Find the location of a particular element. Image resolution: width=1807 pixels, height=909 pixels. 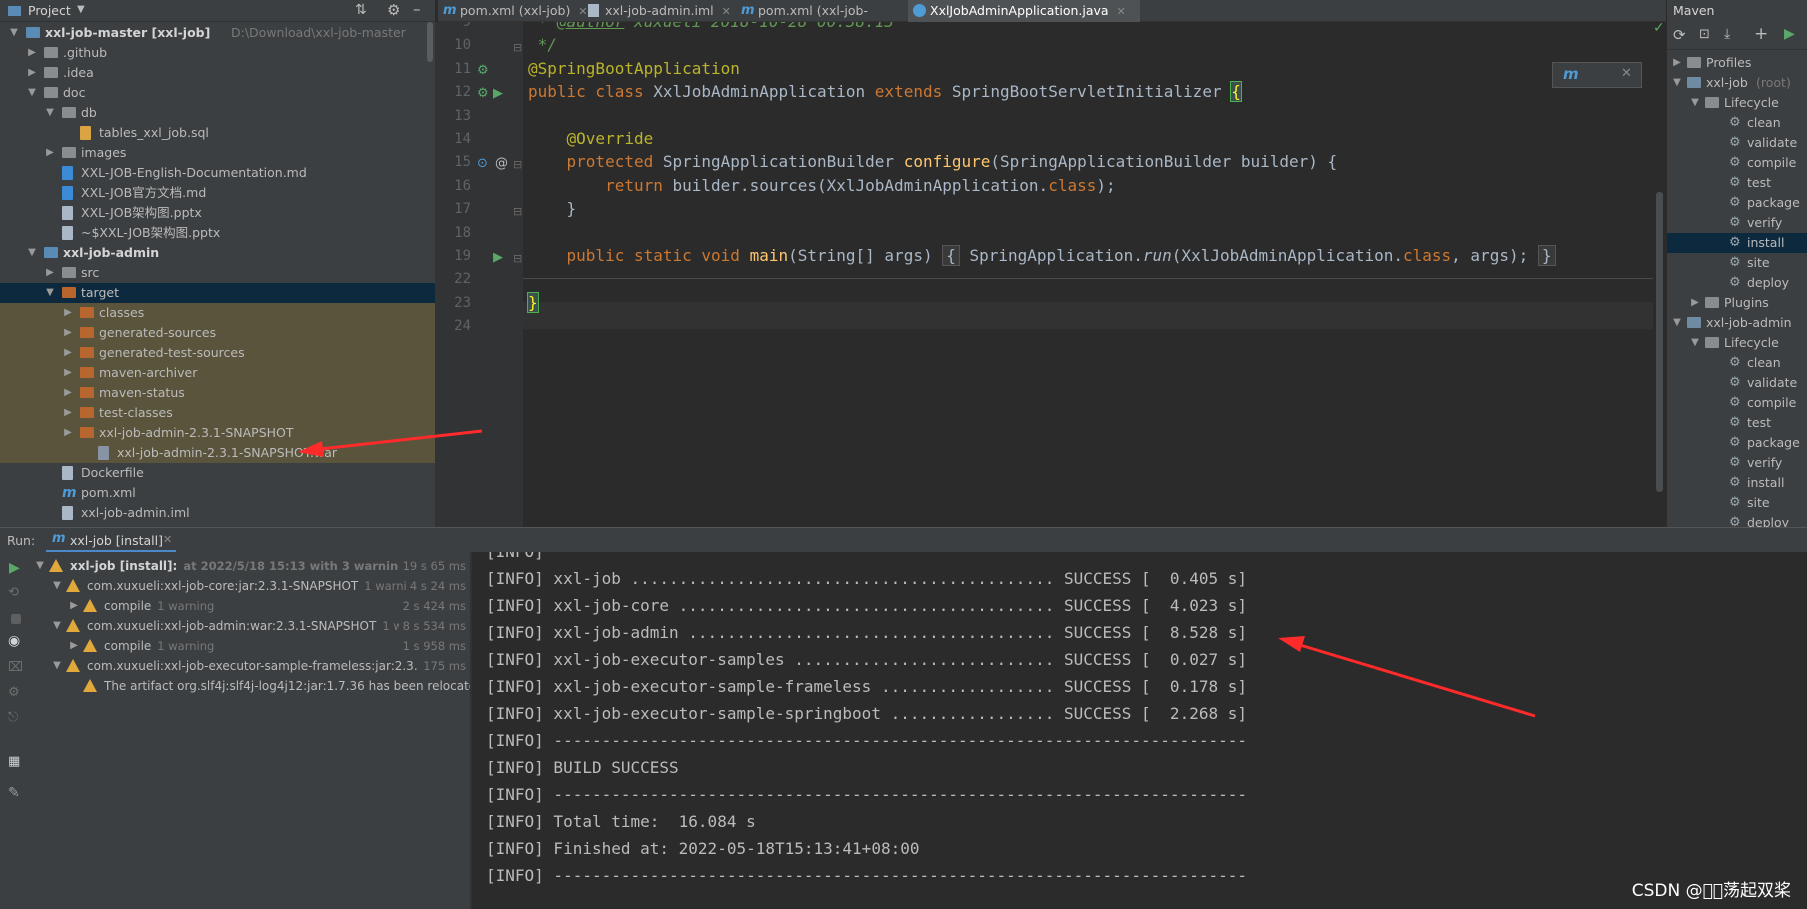

arrow-to-war-file is located at coordinates (390, 443).